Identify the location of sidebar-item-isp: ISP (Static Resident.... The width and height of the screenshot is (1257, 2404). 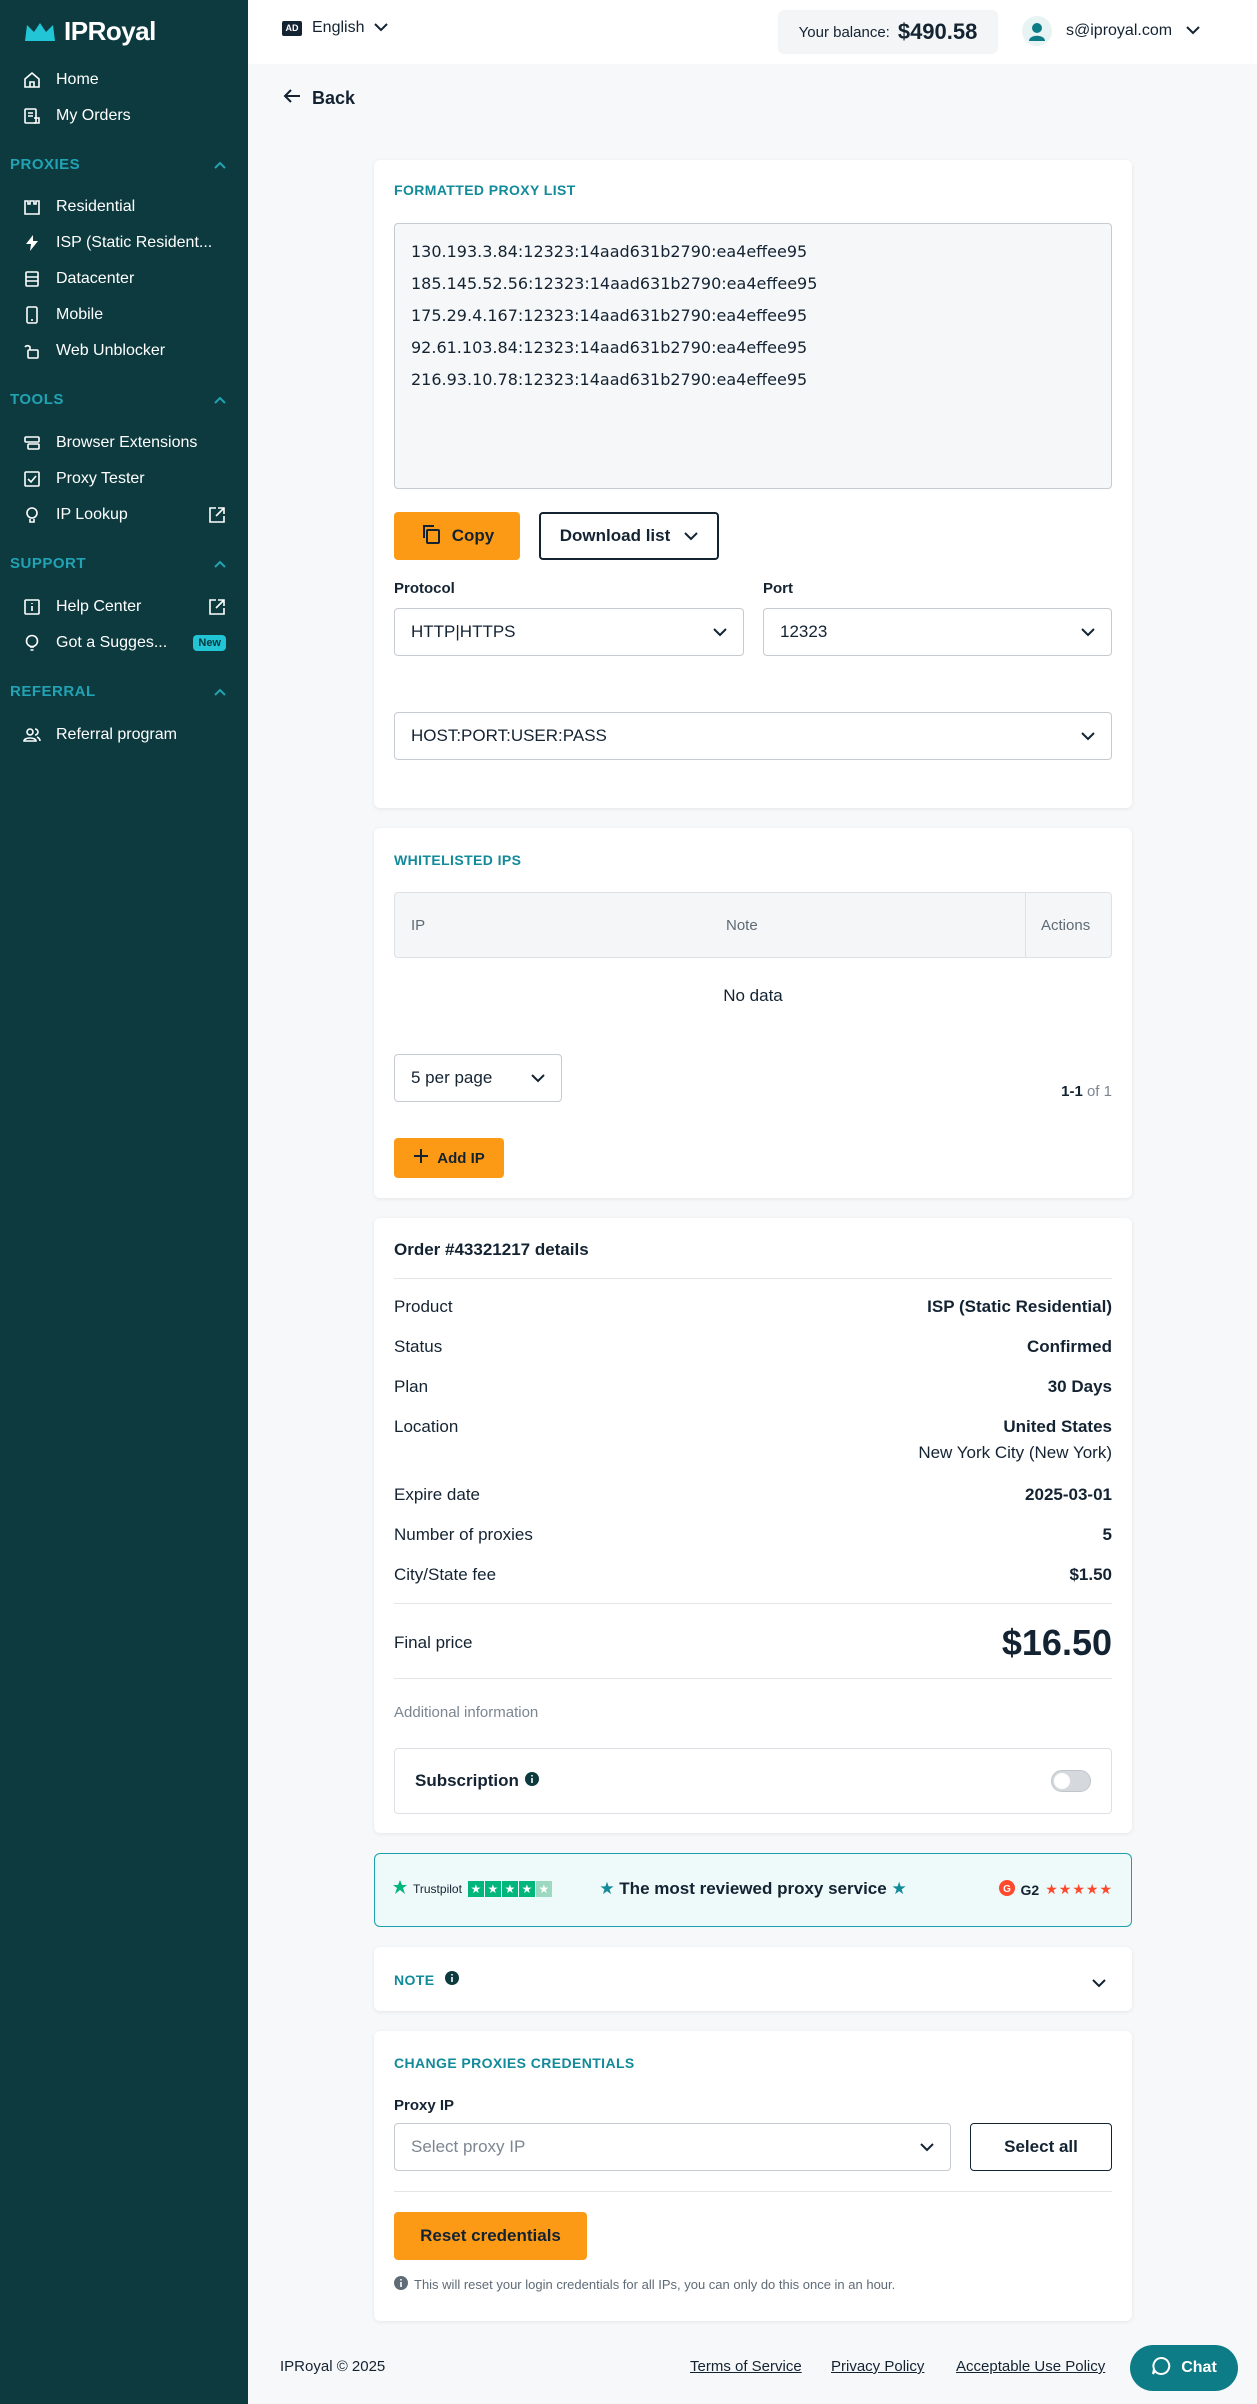
(124, 243).